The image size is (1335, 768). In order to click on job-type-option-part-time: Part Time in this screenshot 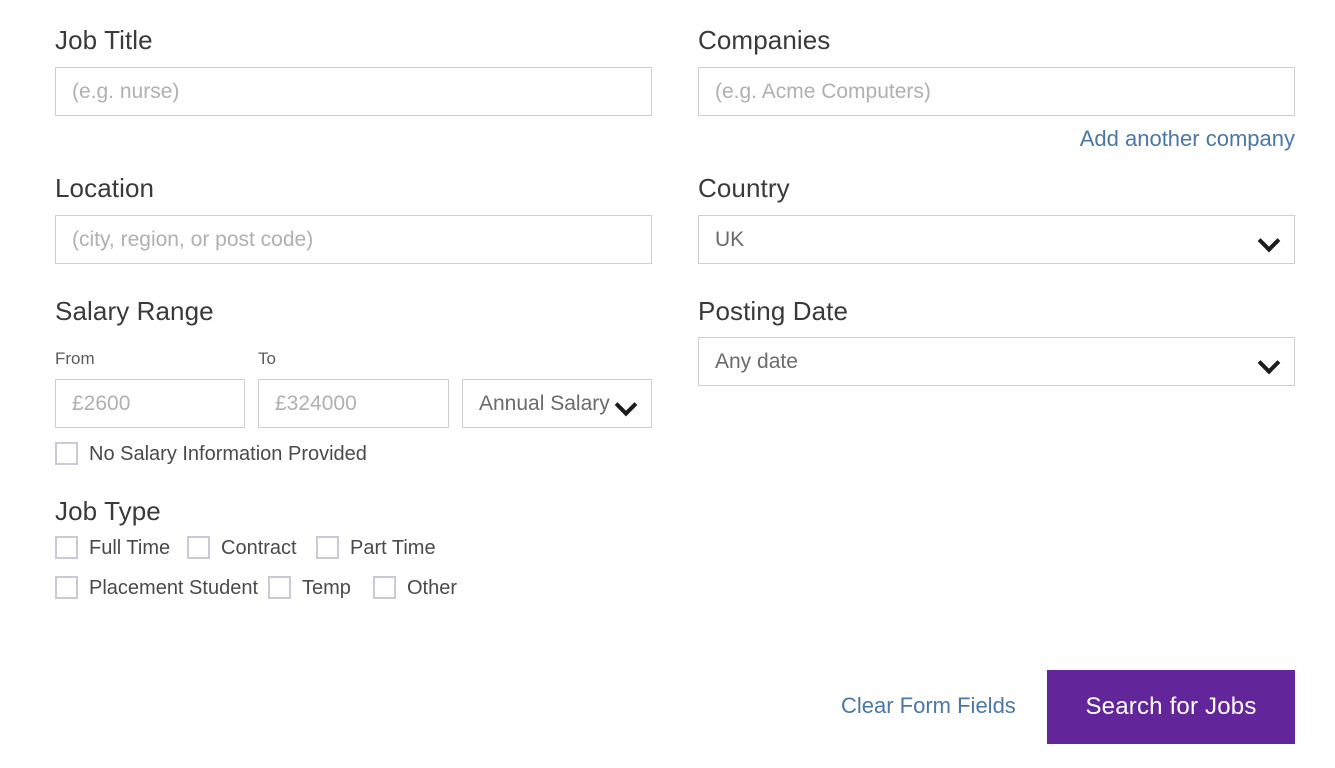, I will do `click(376, 547)`.